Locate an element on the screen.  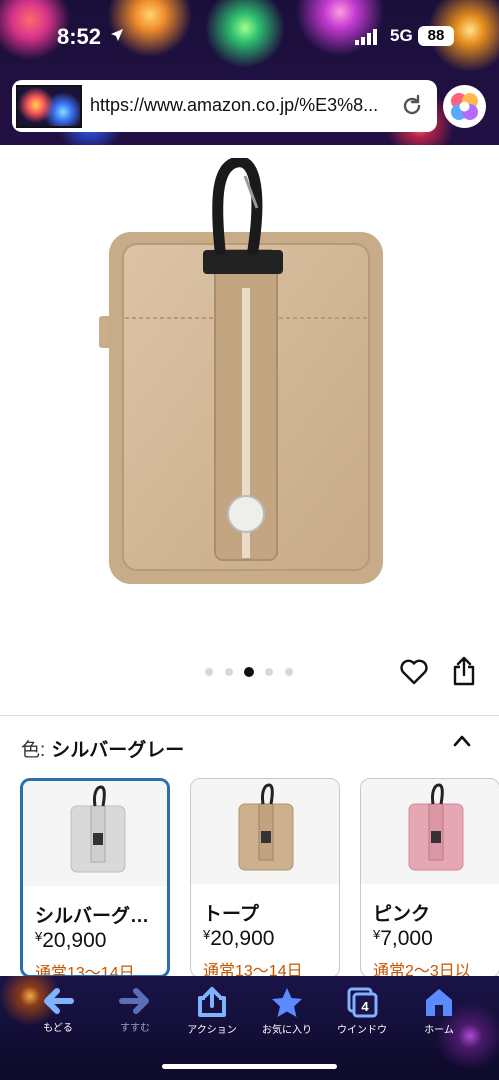
home-button: ホーム is located at coordinates (439, 1011).